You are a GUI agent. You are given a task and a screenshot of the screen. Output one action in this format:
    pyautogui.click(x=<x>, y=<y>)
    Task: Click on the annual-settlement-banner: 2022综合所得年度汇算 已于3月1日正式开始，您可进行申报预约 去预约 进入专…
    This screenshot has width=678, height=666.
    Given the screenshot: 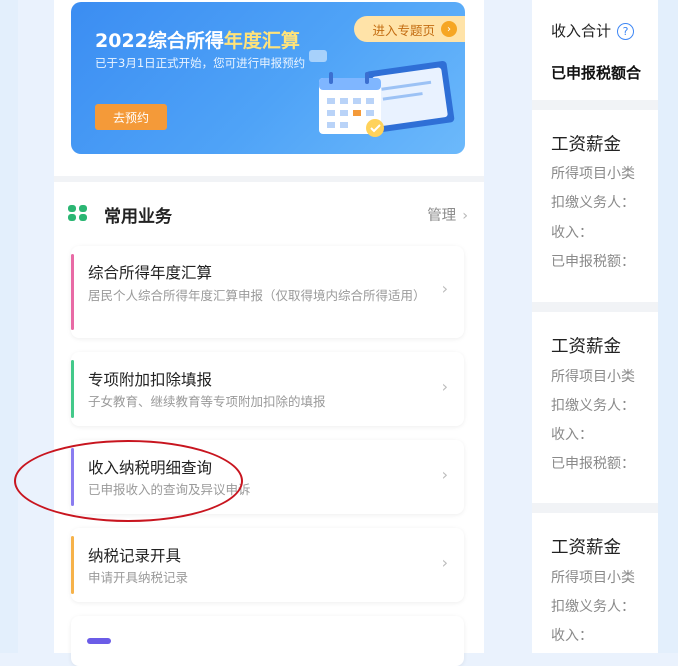 What is the action you would take?
    pyautogui.click(x=268, y=78)
    